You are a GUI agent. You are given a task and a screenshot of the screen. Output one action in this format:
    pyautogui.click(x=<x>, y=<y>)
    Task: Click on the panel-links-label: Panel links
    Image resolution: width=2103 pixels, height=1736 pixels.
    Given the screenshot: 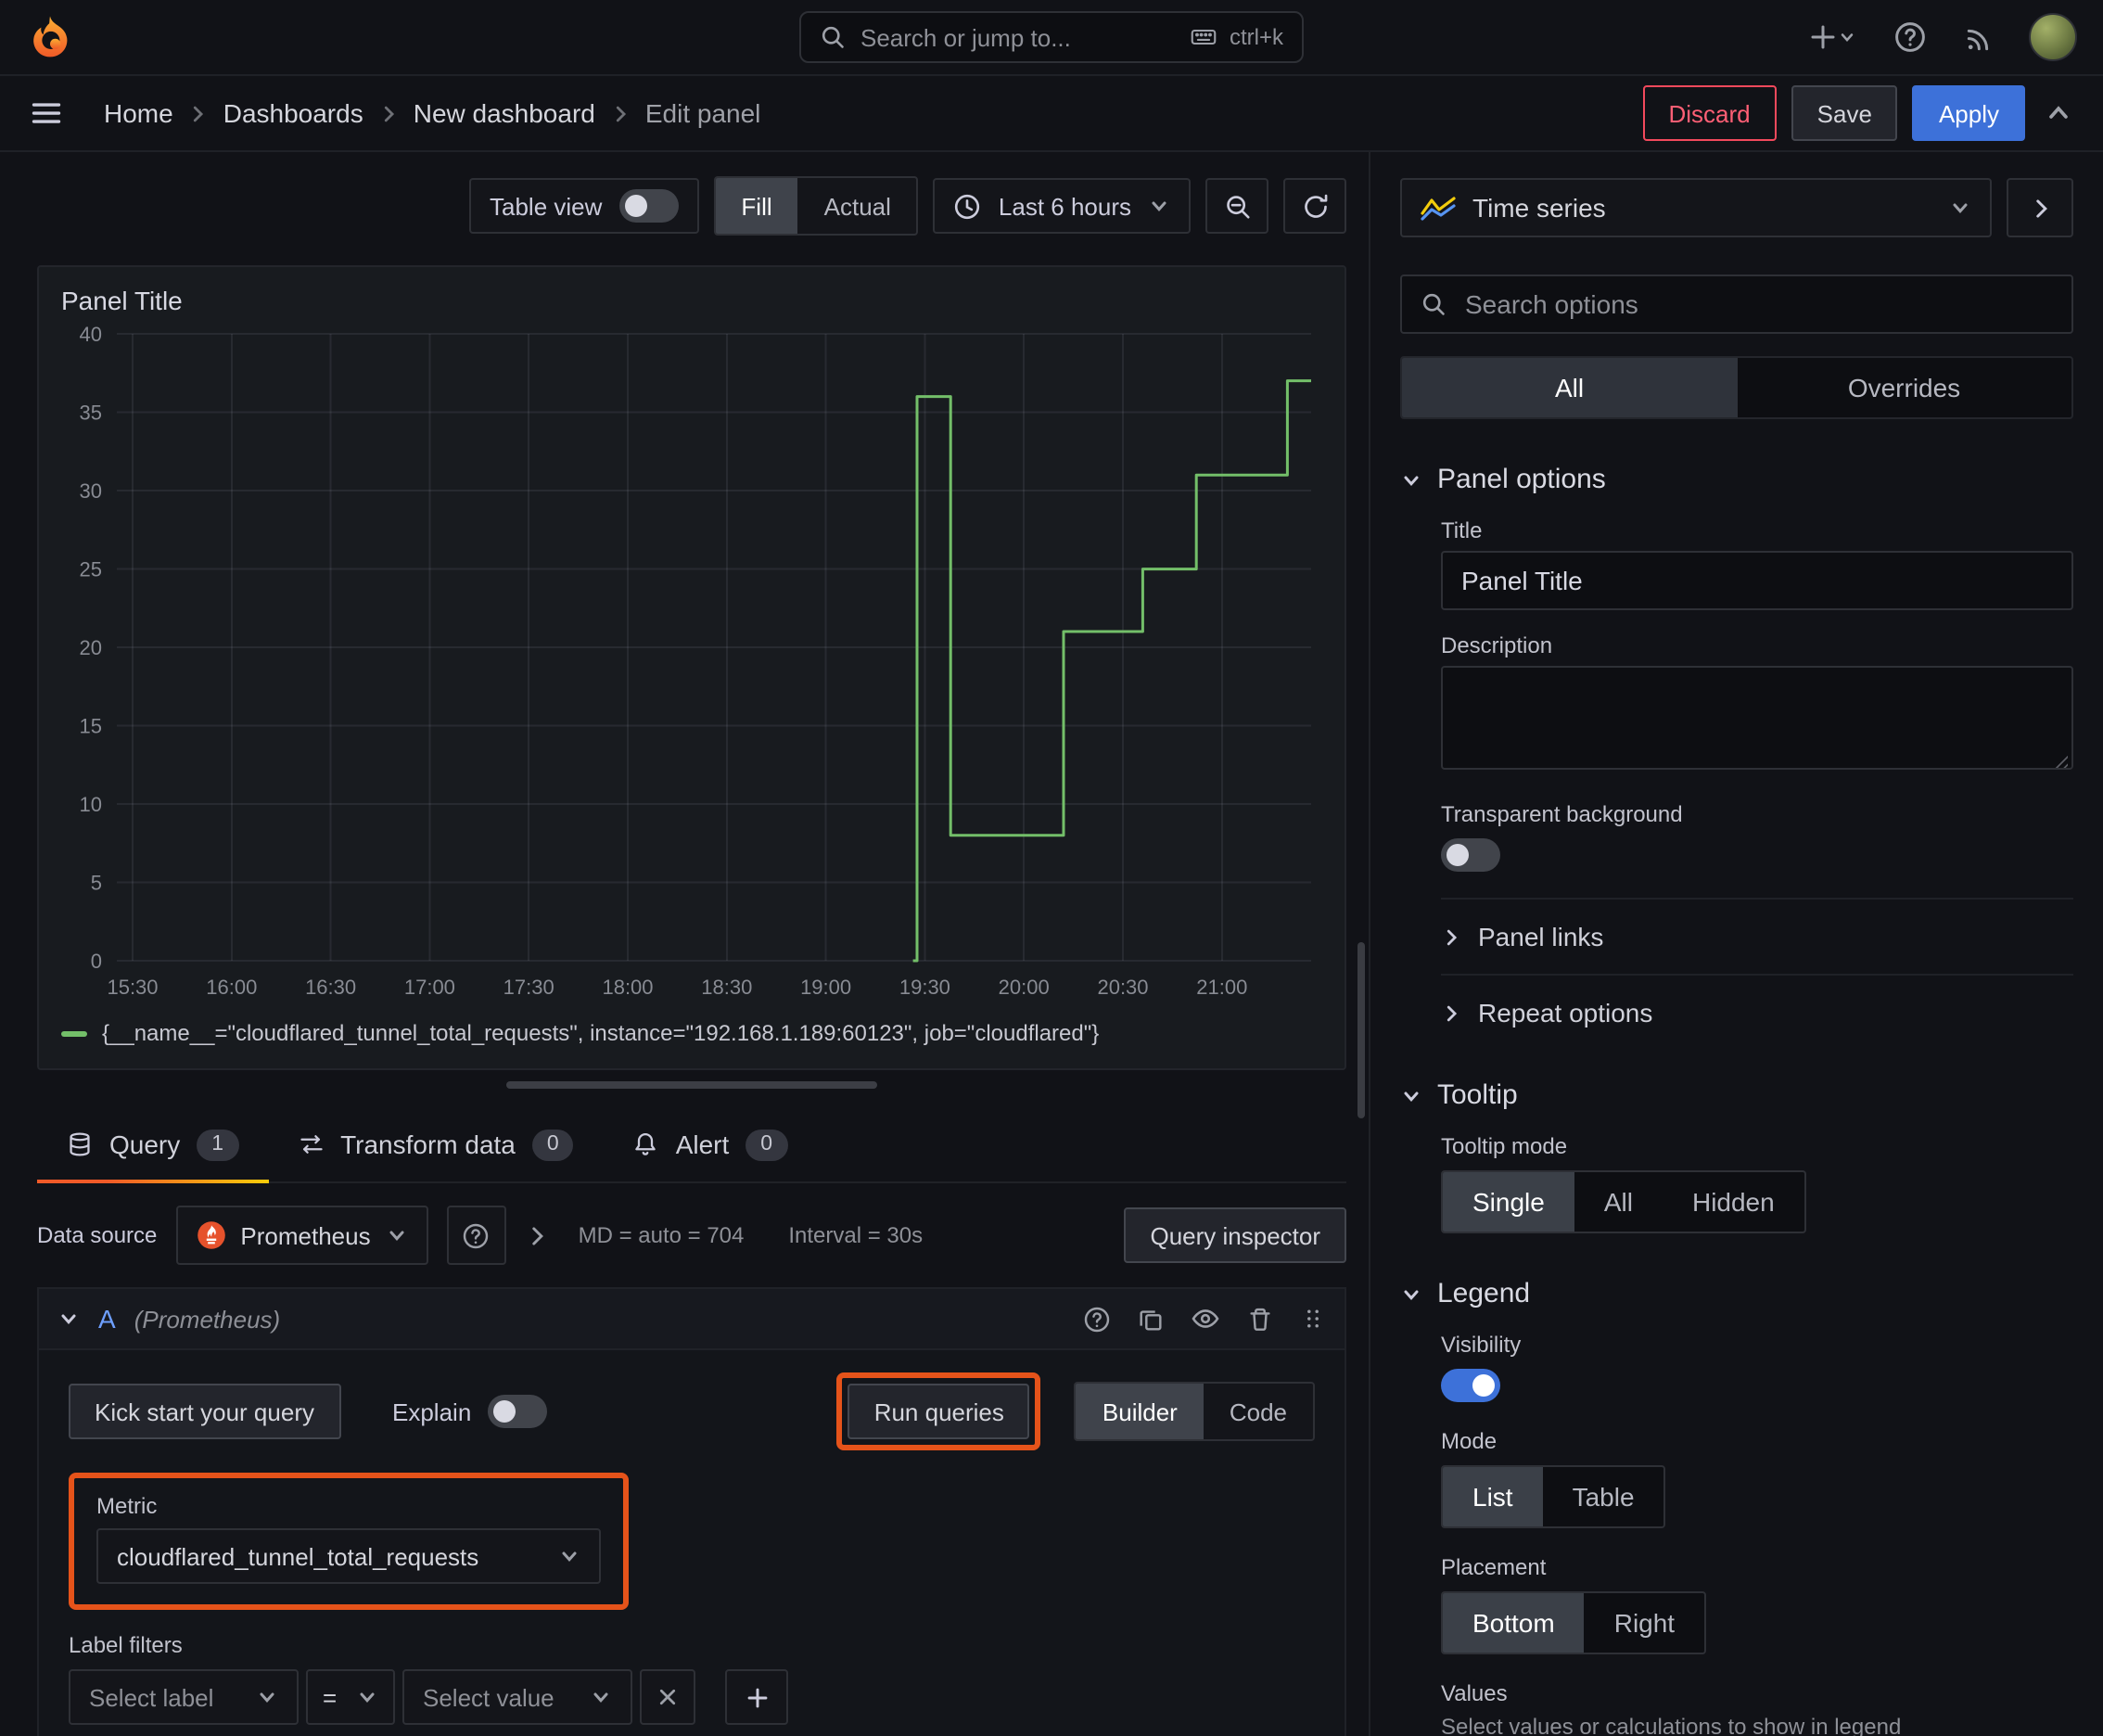 What is the action you would take?
    pyautogui.click(x=1541, y=936)
    